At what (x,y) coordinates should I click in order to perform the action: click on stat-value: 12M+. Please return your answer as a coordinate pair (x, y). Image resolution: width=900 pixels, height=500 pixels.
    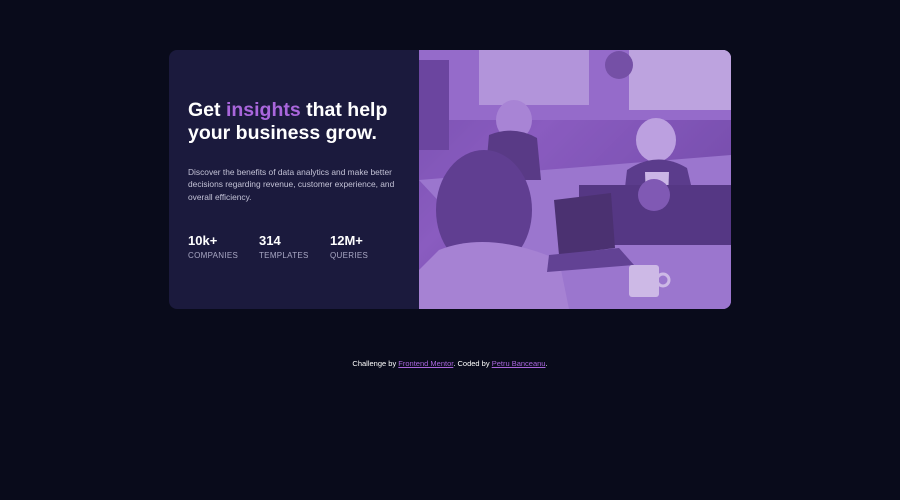
    Looking at the image, I should click on (346, 240).